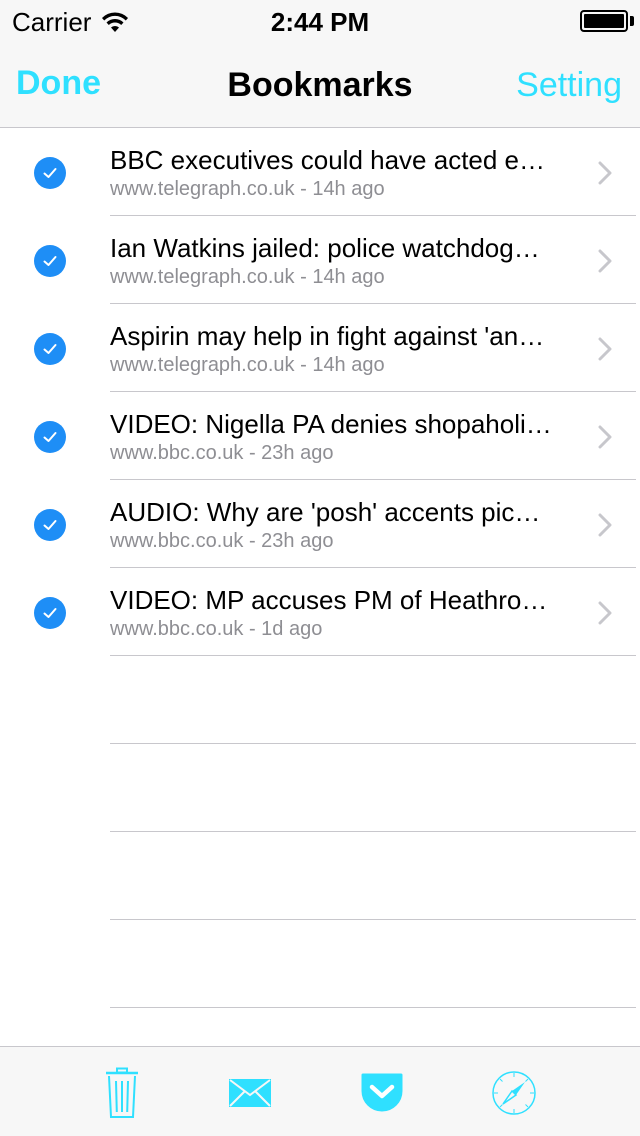 This screenshot has height=1136, width=640. I want to click on status-time: 2:44 PM, so click(320, 22).